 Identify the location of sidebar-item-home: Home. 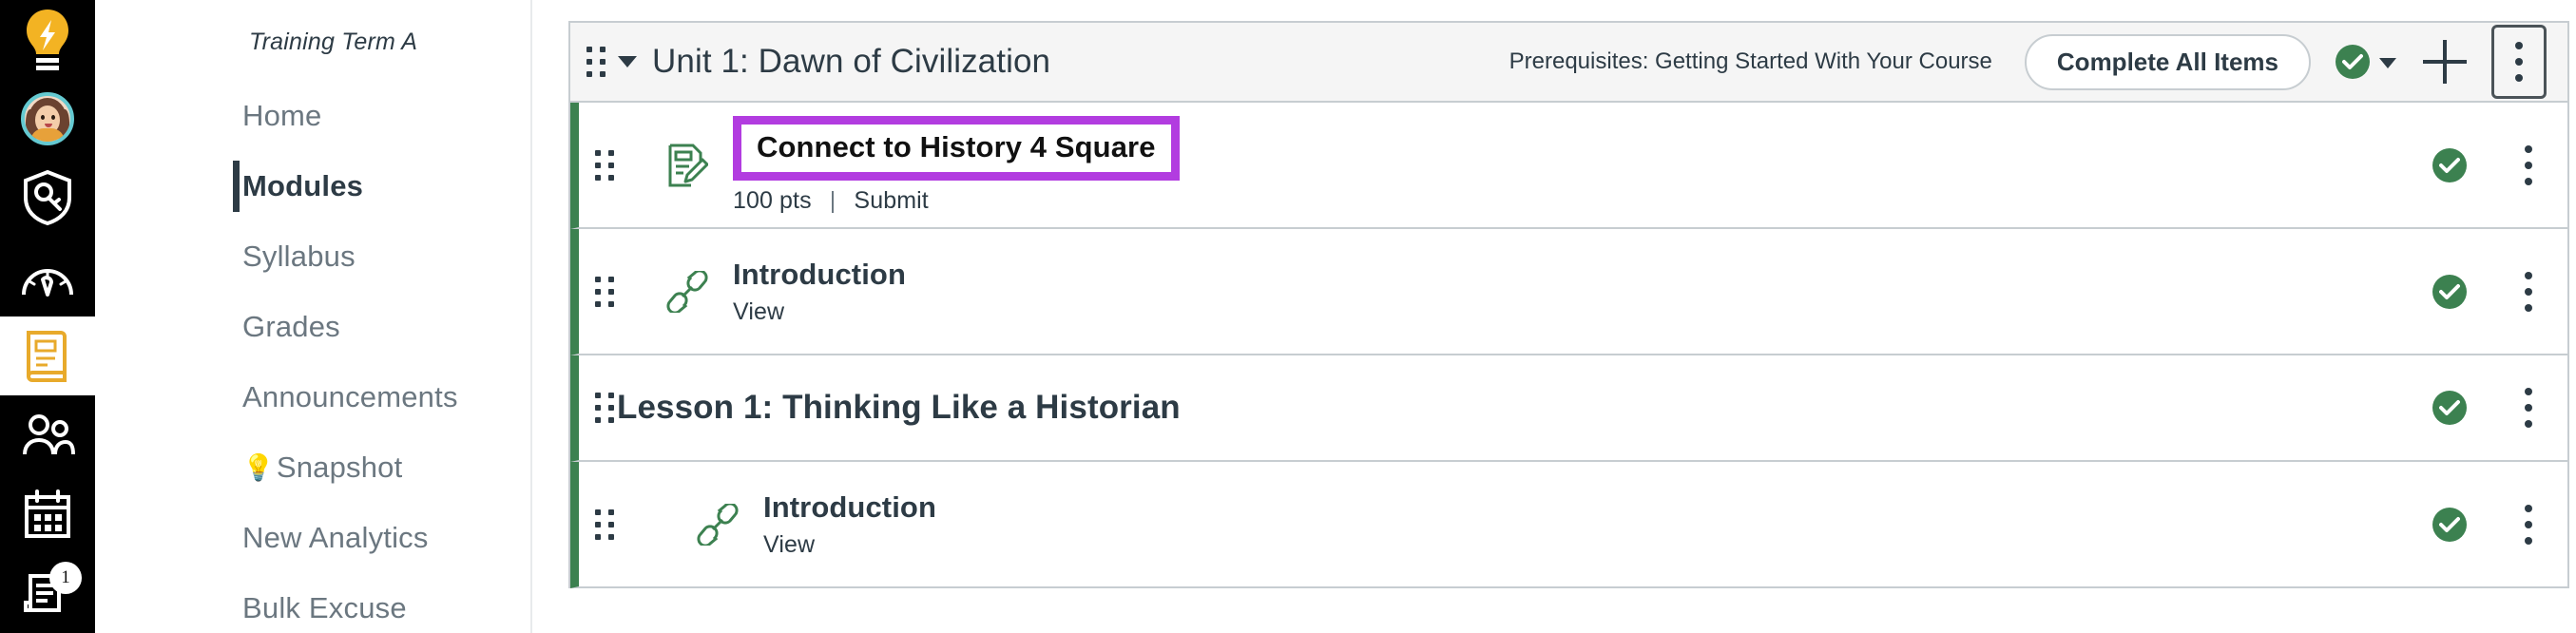
(312, 116).